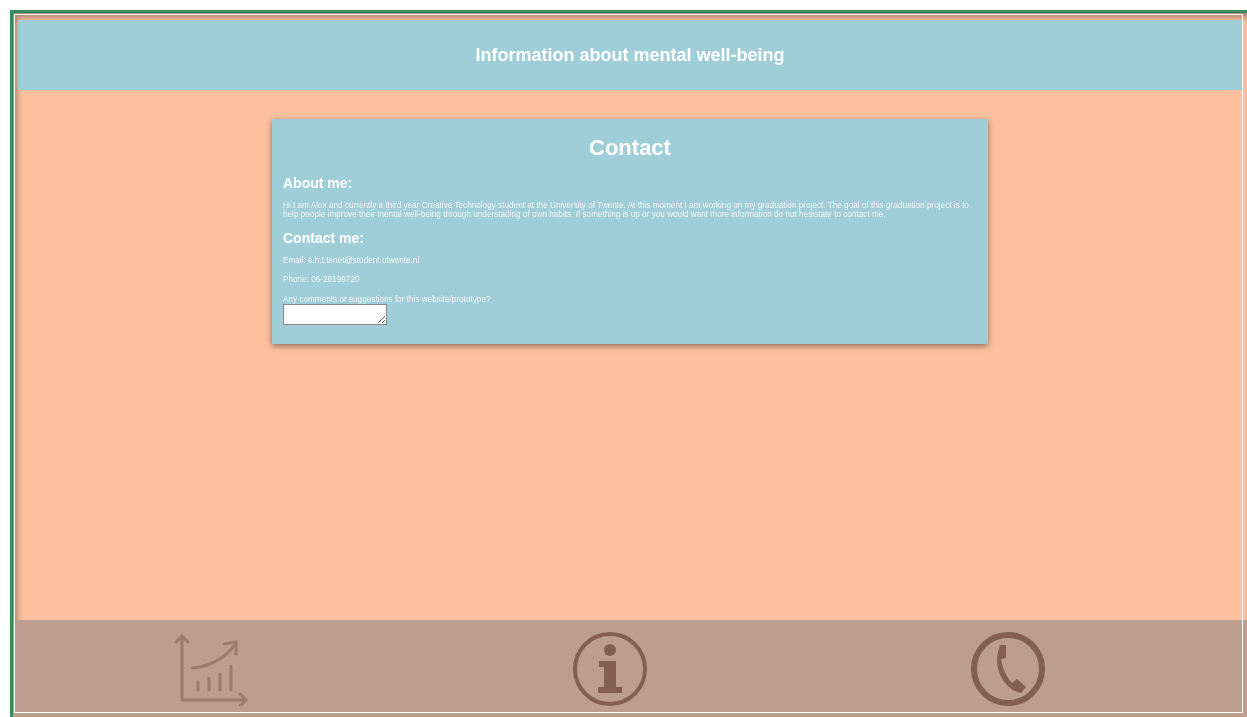 This screenshot has width=1247, height=717. Describe the element at coordinates (352, 260) in the screenshot. I see `email-text: Email: a.h.t.tenet@student.utwente.nl` at that location.